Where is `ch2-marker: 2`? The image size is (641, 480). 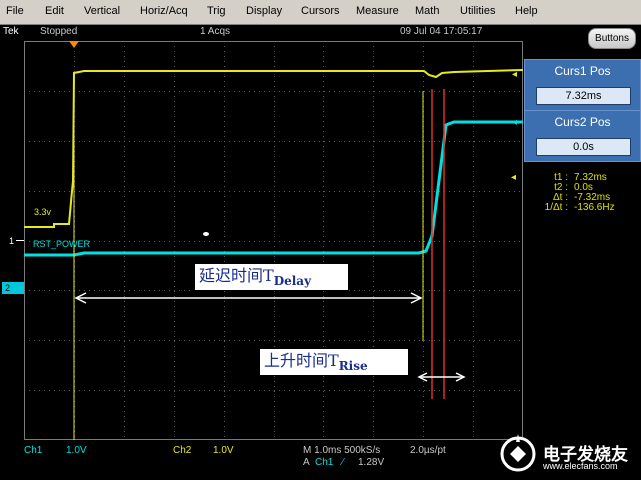 ch2-marker: 2 is located at coordinates (13, 288).